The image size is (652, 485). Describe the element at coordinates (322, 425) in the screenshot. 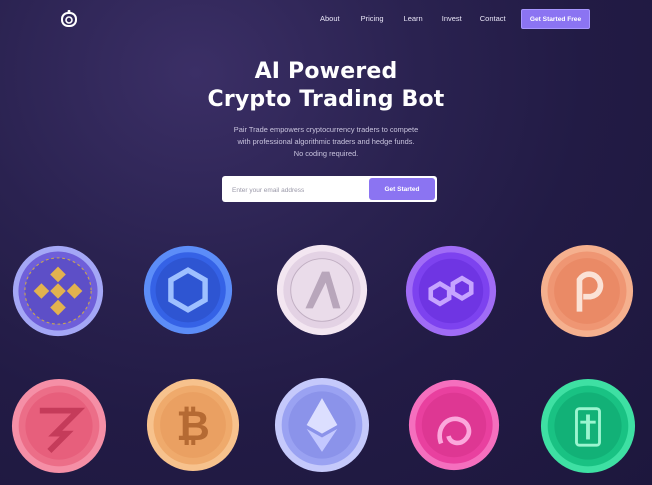

I see `ethereum-coin-icon` at that location.